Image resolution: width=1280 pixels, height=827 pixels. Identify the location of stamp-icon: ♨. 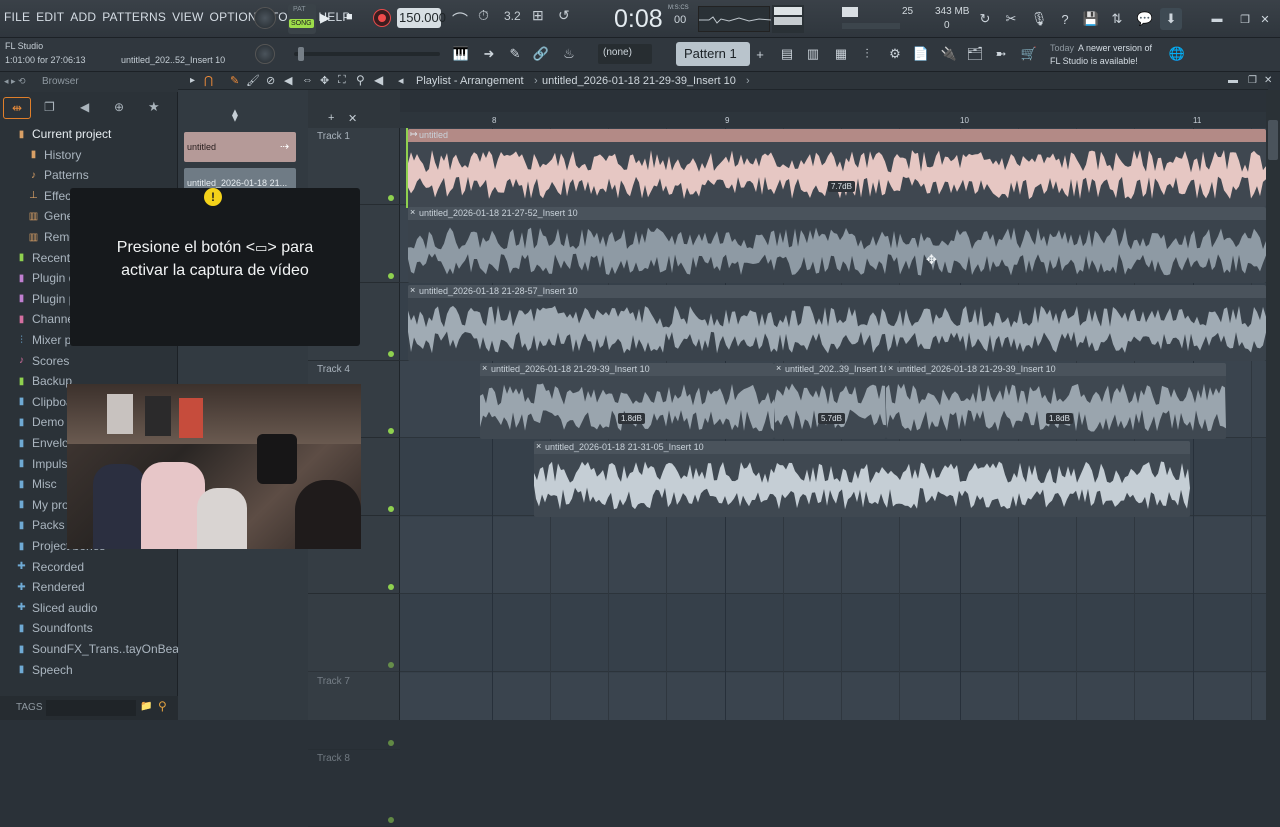
(569, 54).